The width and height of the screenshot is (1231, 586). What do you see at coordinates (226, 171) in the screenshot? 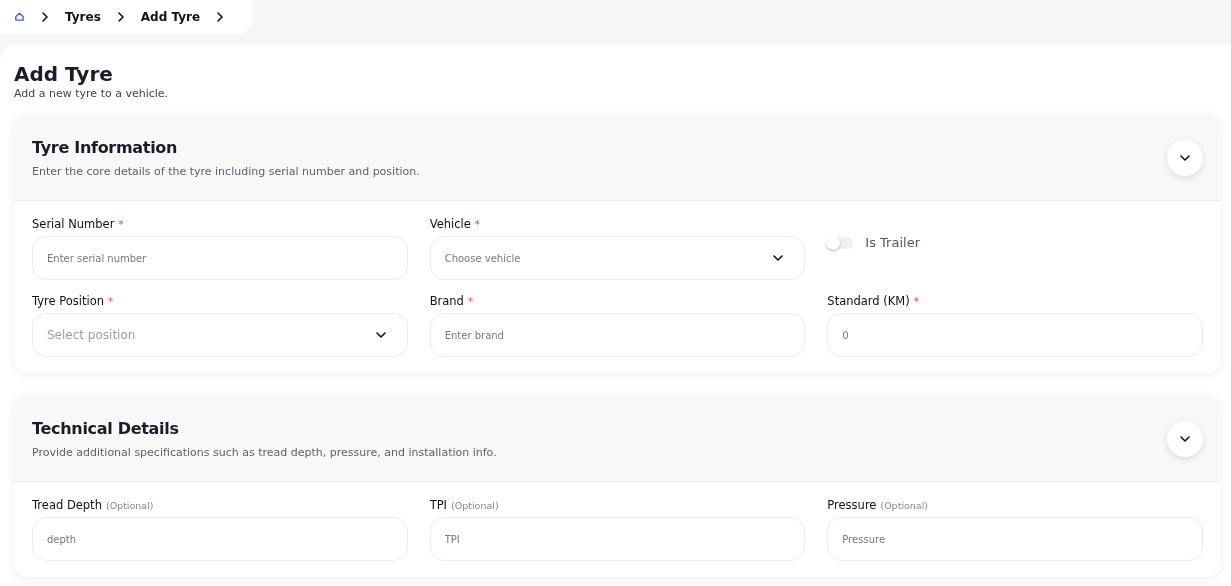
I see `section-description: Enter the core details of the tyre including serial number and position.` at bounding box center [226, 171].